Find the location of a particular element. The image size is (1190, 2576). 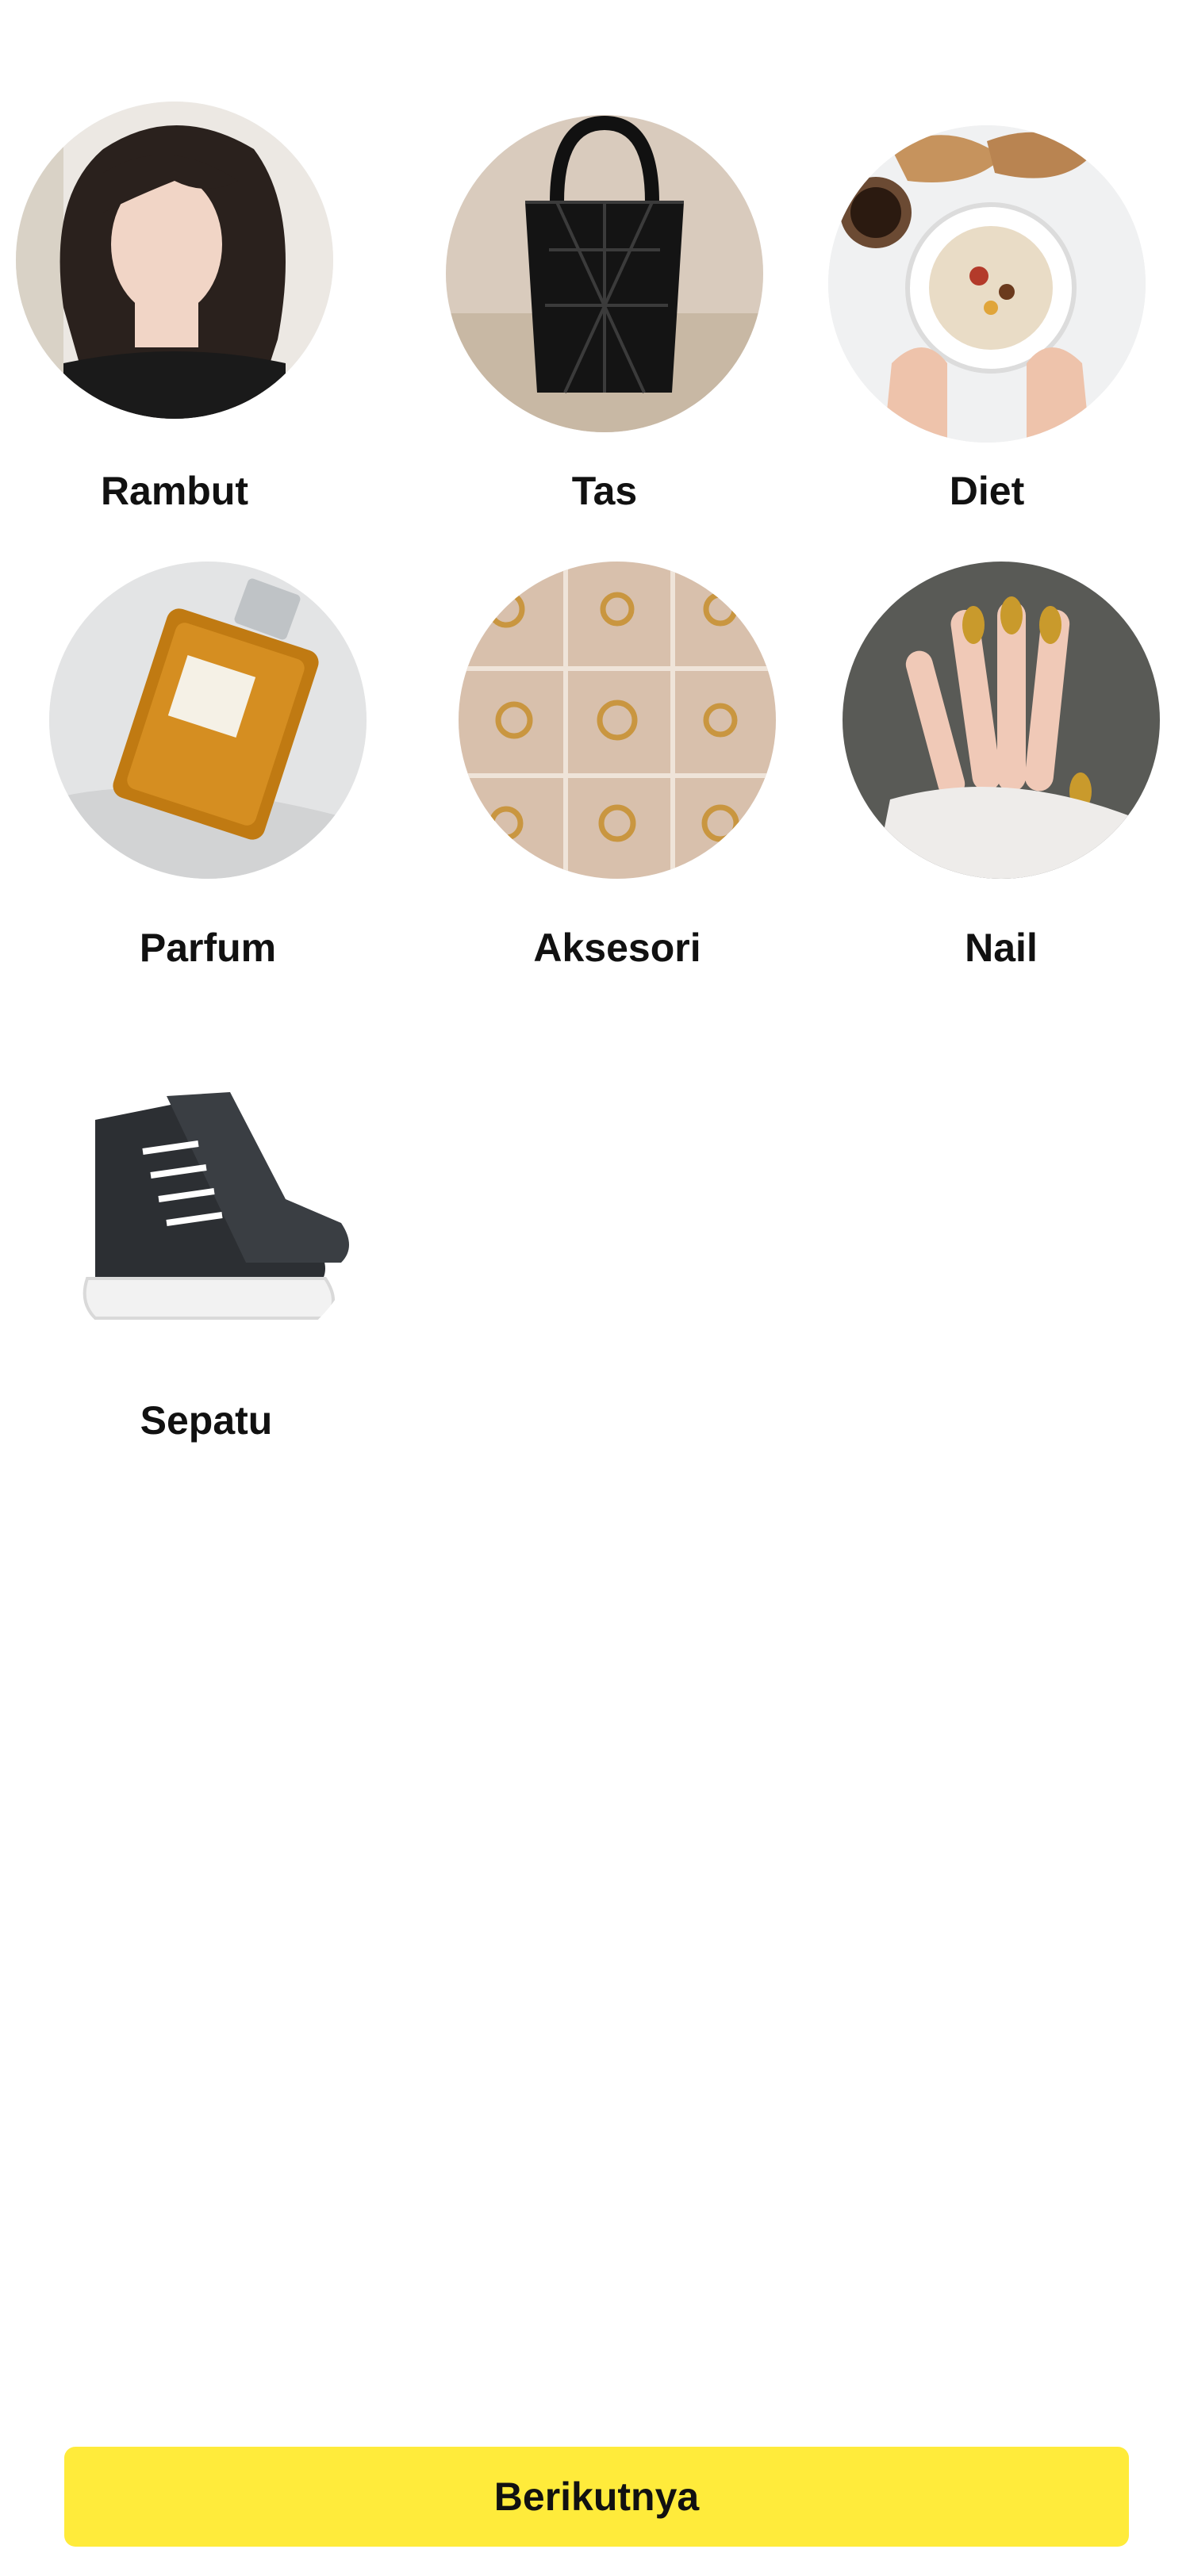

category-label: Diet is located at coordinates (987, 491).